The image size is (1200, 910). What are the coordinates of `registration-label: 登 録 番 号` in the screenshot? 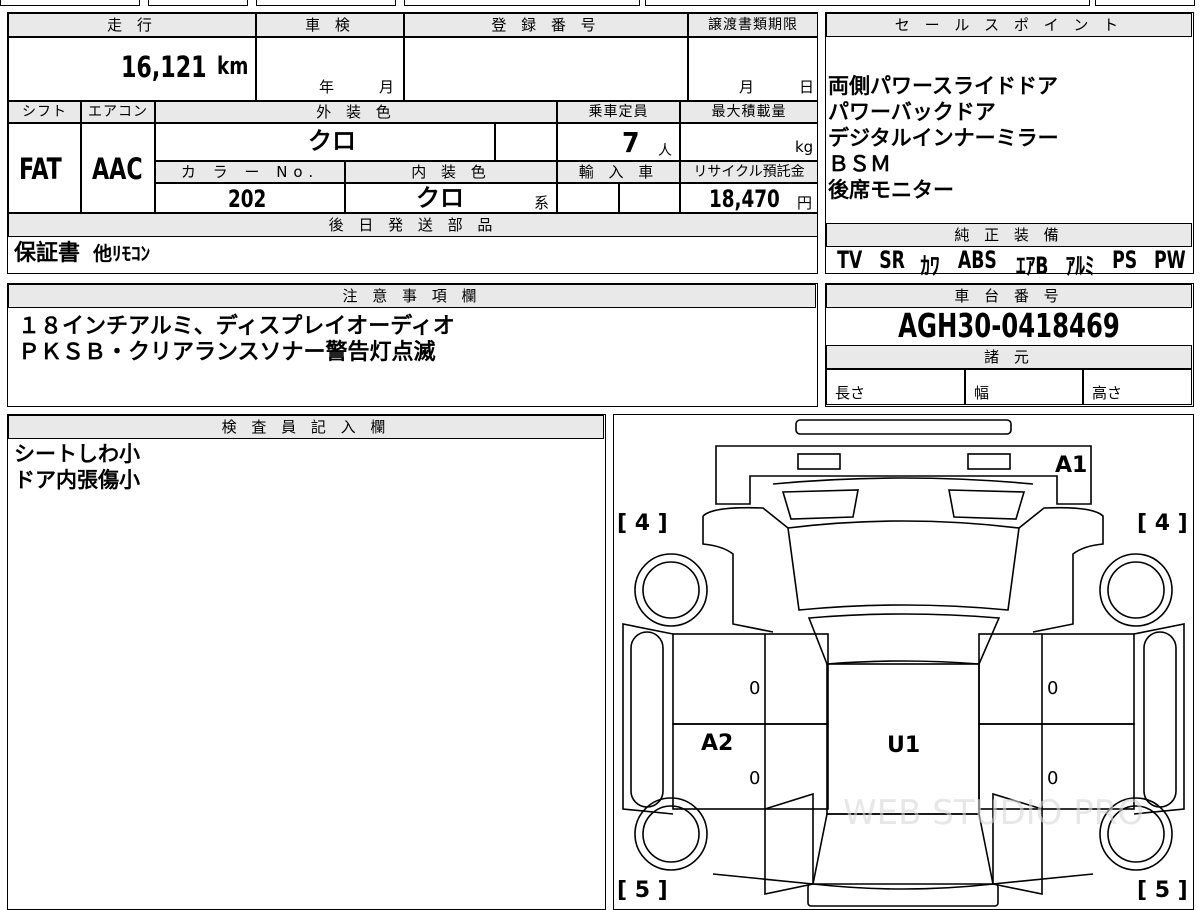 It's located at (546, 25).